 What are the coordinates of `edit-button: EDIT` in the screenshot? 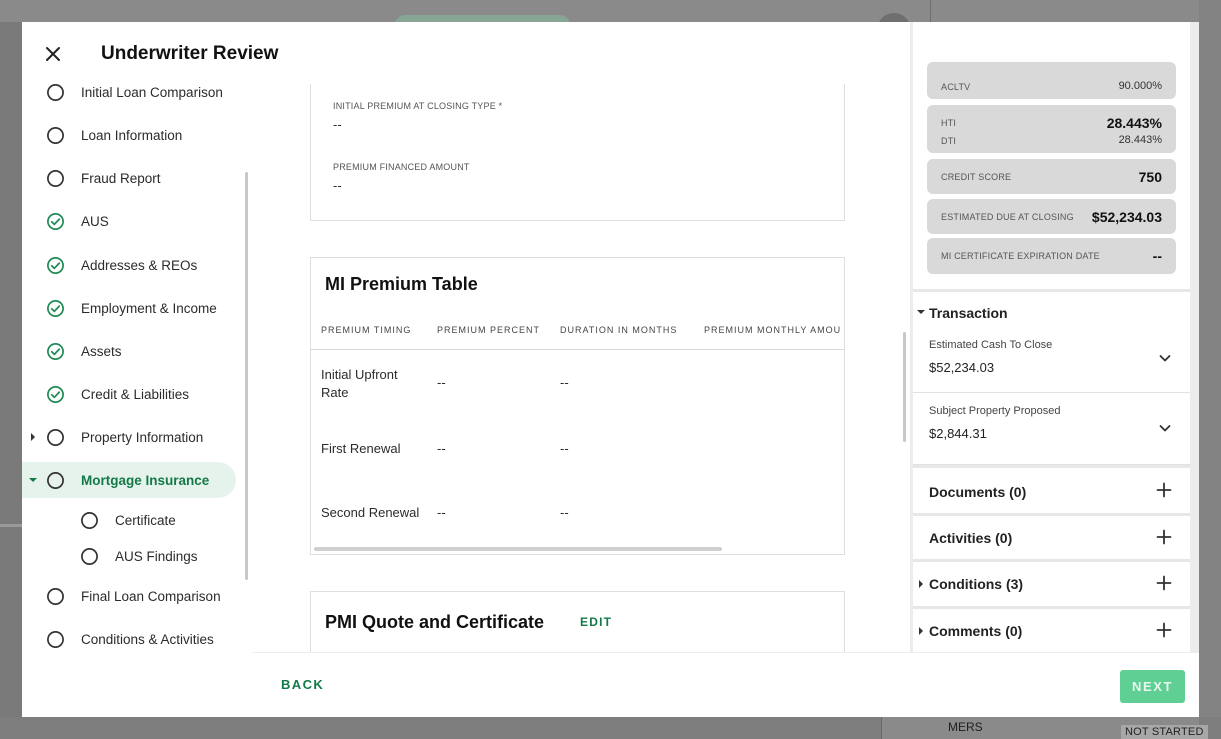 It's located at (596, 622).